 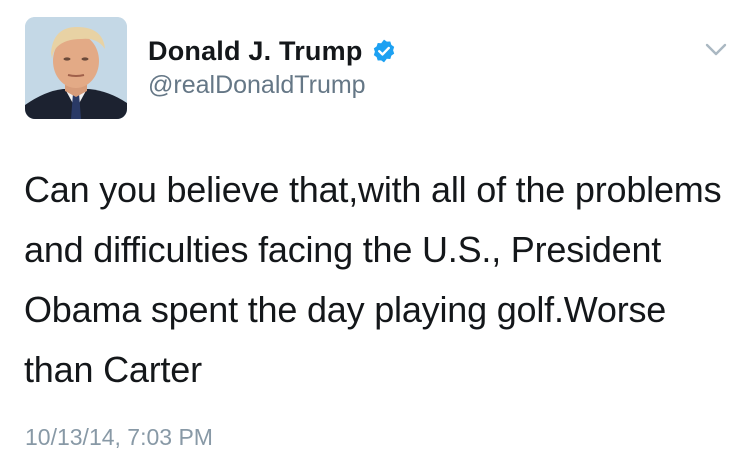 What do you see at coordinates (119, 437) in the screenshot?
I see `tweet-timestamp: 10/13/14, 7:03 PM` at bounding box center [119, 437].